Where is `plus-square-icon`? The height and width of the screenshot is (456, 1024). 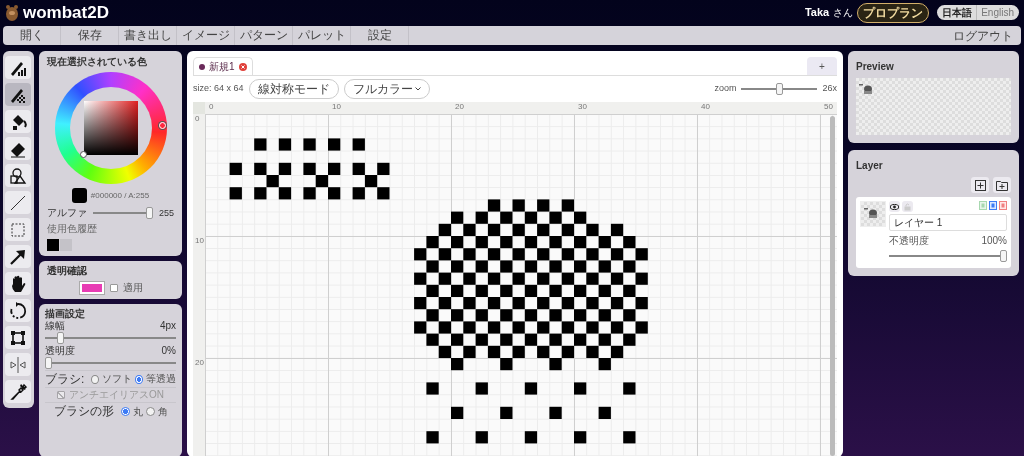
plus-square-icon is located at coordinates (980, 185).